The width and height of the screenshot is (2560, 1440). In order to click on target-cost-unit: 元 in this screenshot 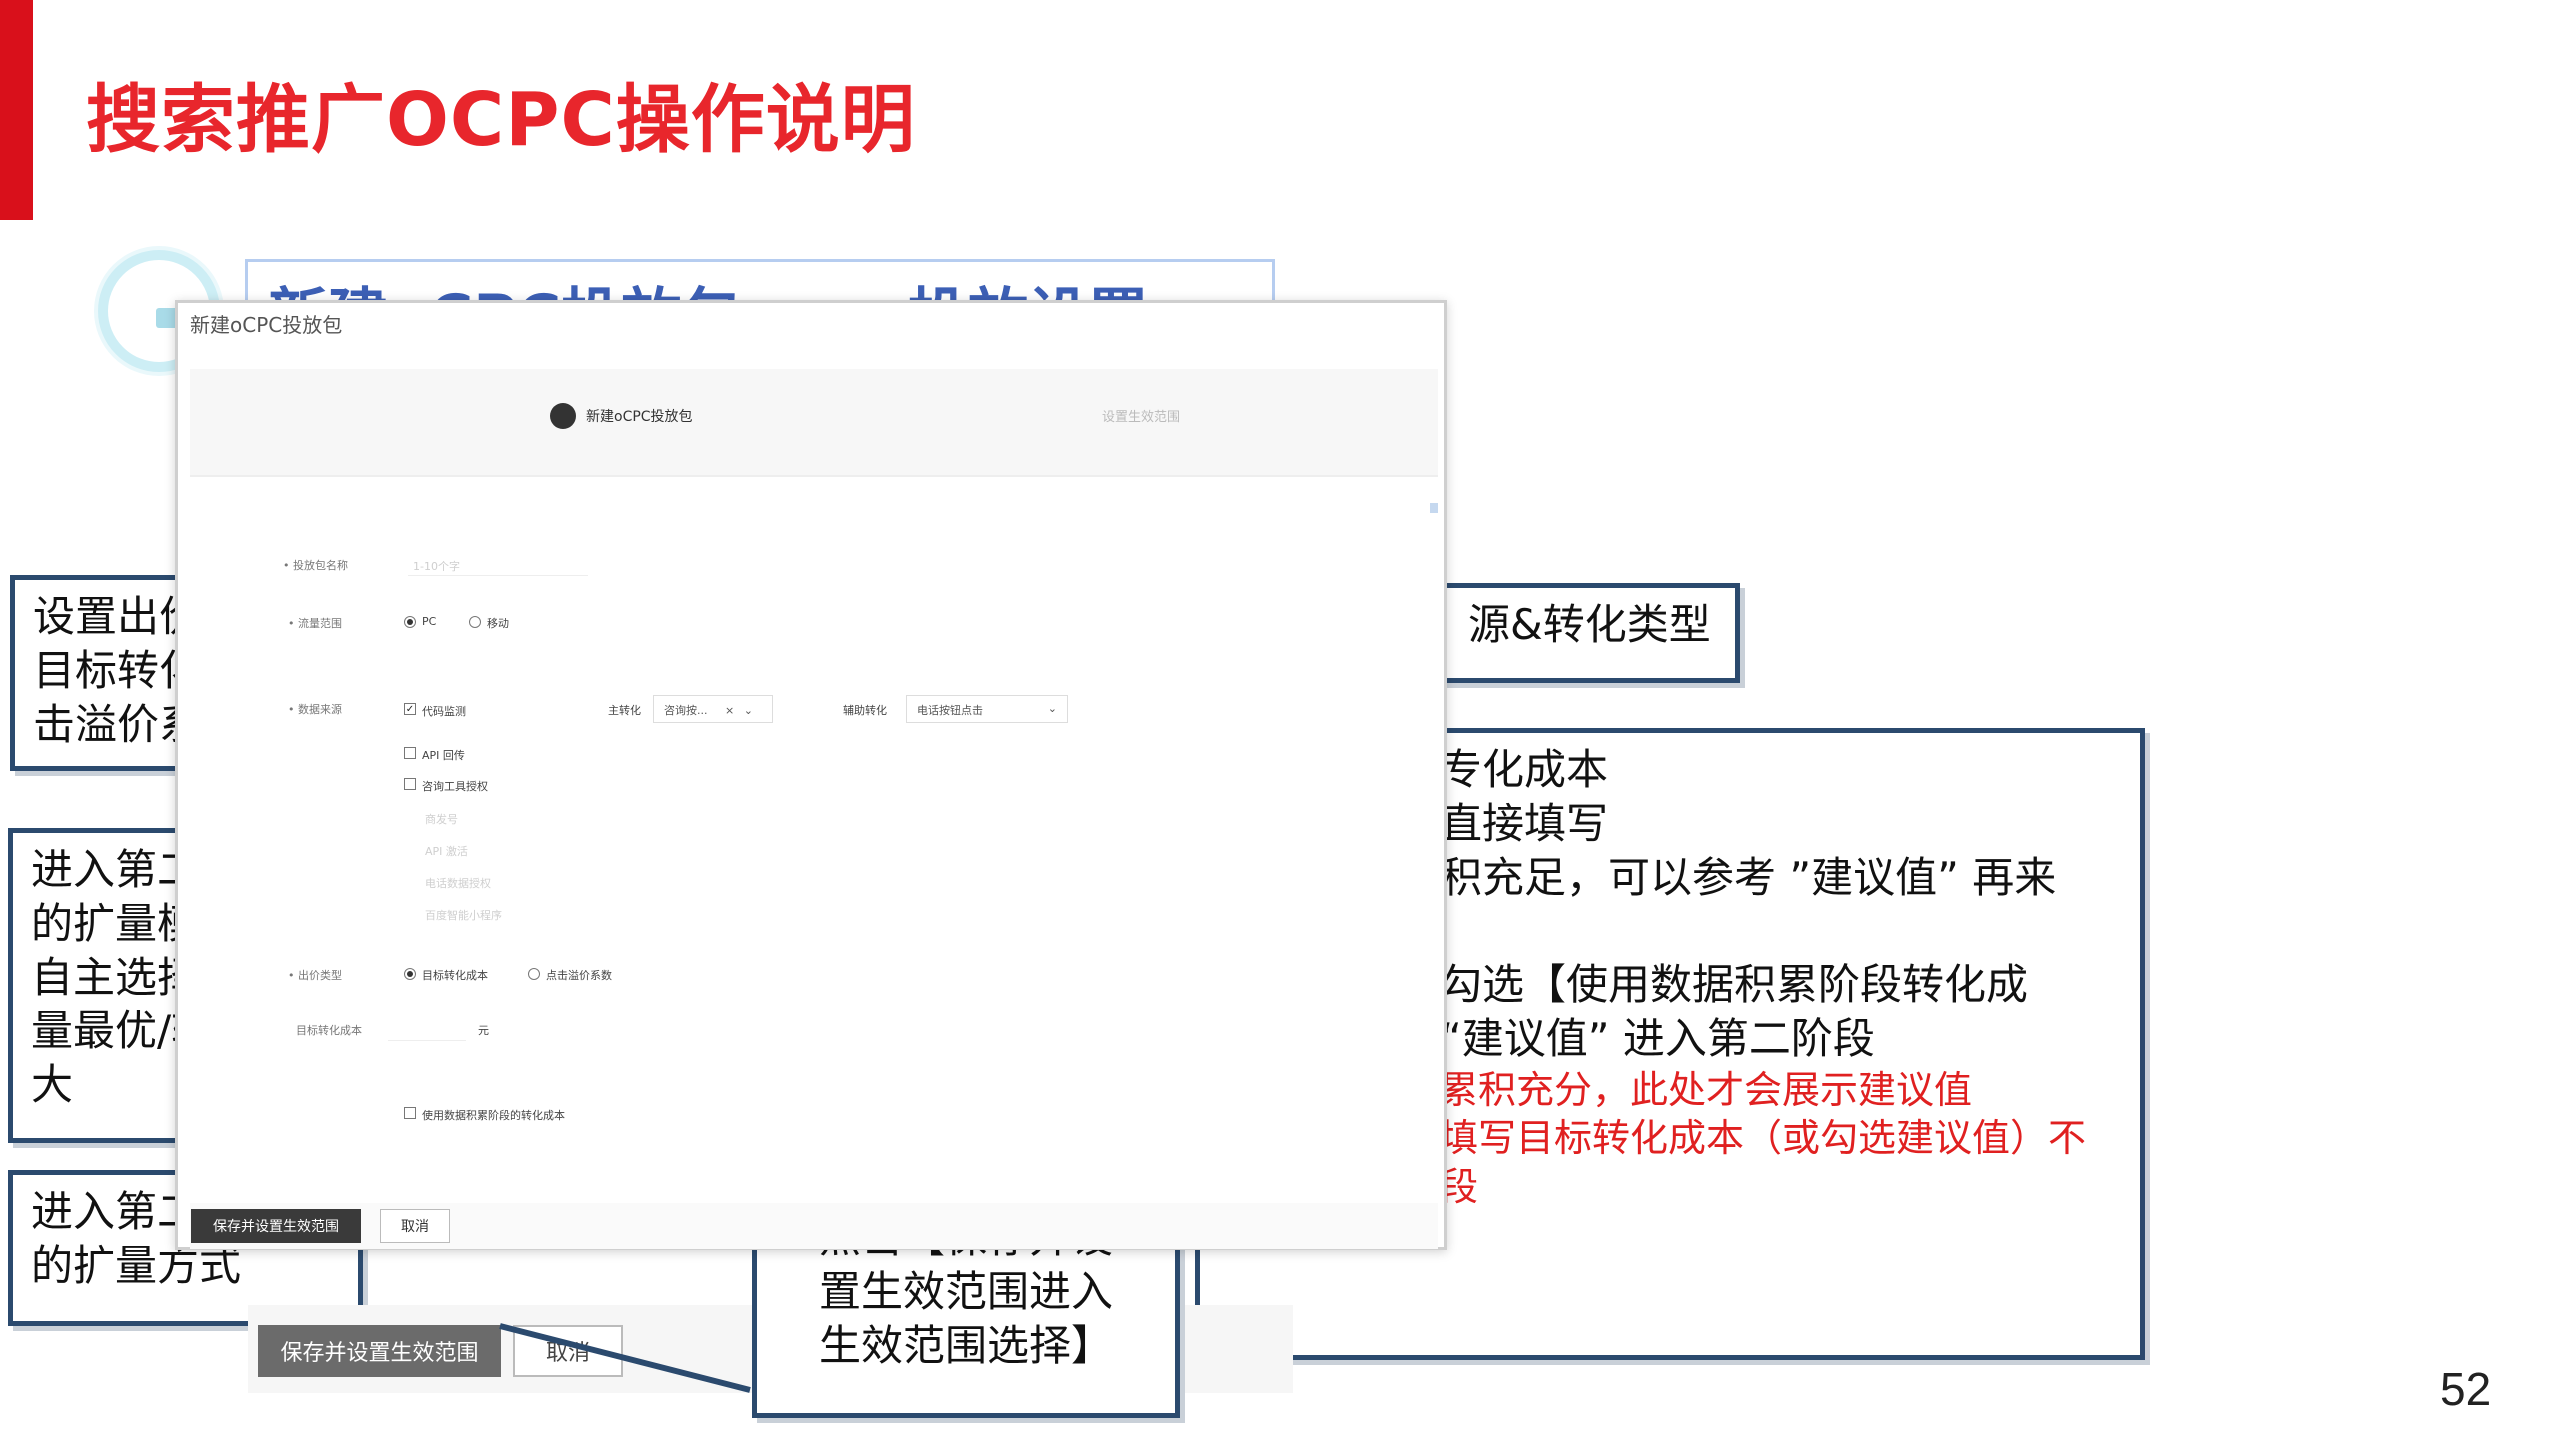, I will do `click(483, 1030)`.